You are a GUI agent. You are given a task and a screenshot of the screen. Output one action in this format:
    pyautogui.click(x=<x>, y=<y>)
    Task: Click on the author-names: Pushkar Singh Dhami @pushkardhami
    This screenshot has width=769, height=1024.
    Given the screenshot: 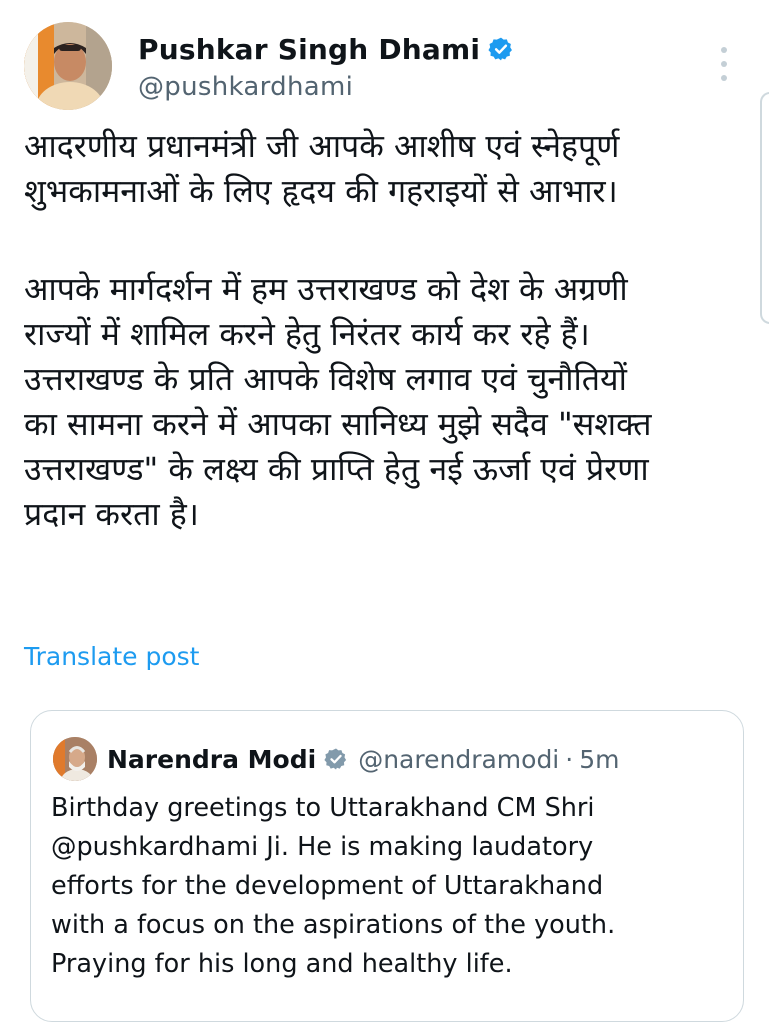 What is the action you would take?
    pyautogui.click(x=326, y=66)
    